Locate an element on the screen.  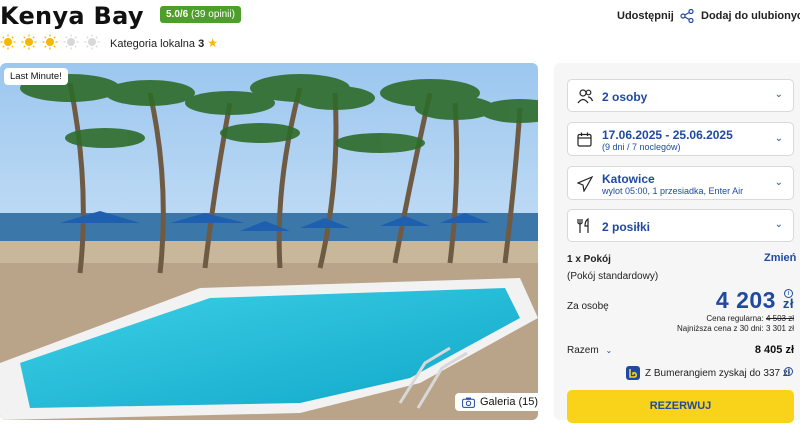
price-per-person: 4 203 zł is located at coordinates (755, 300).